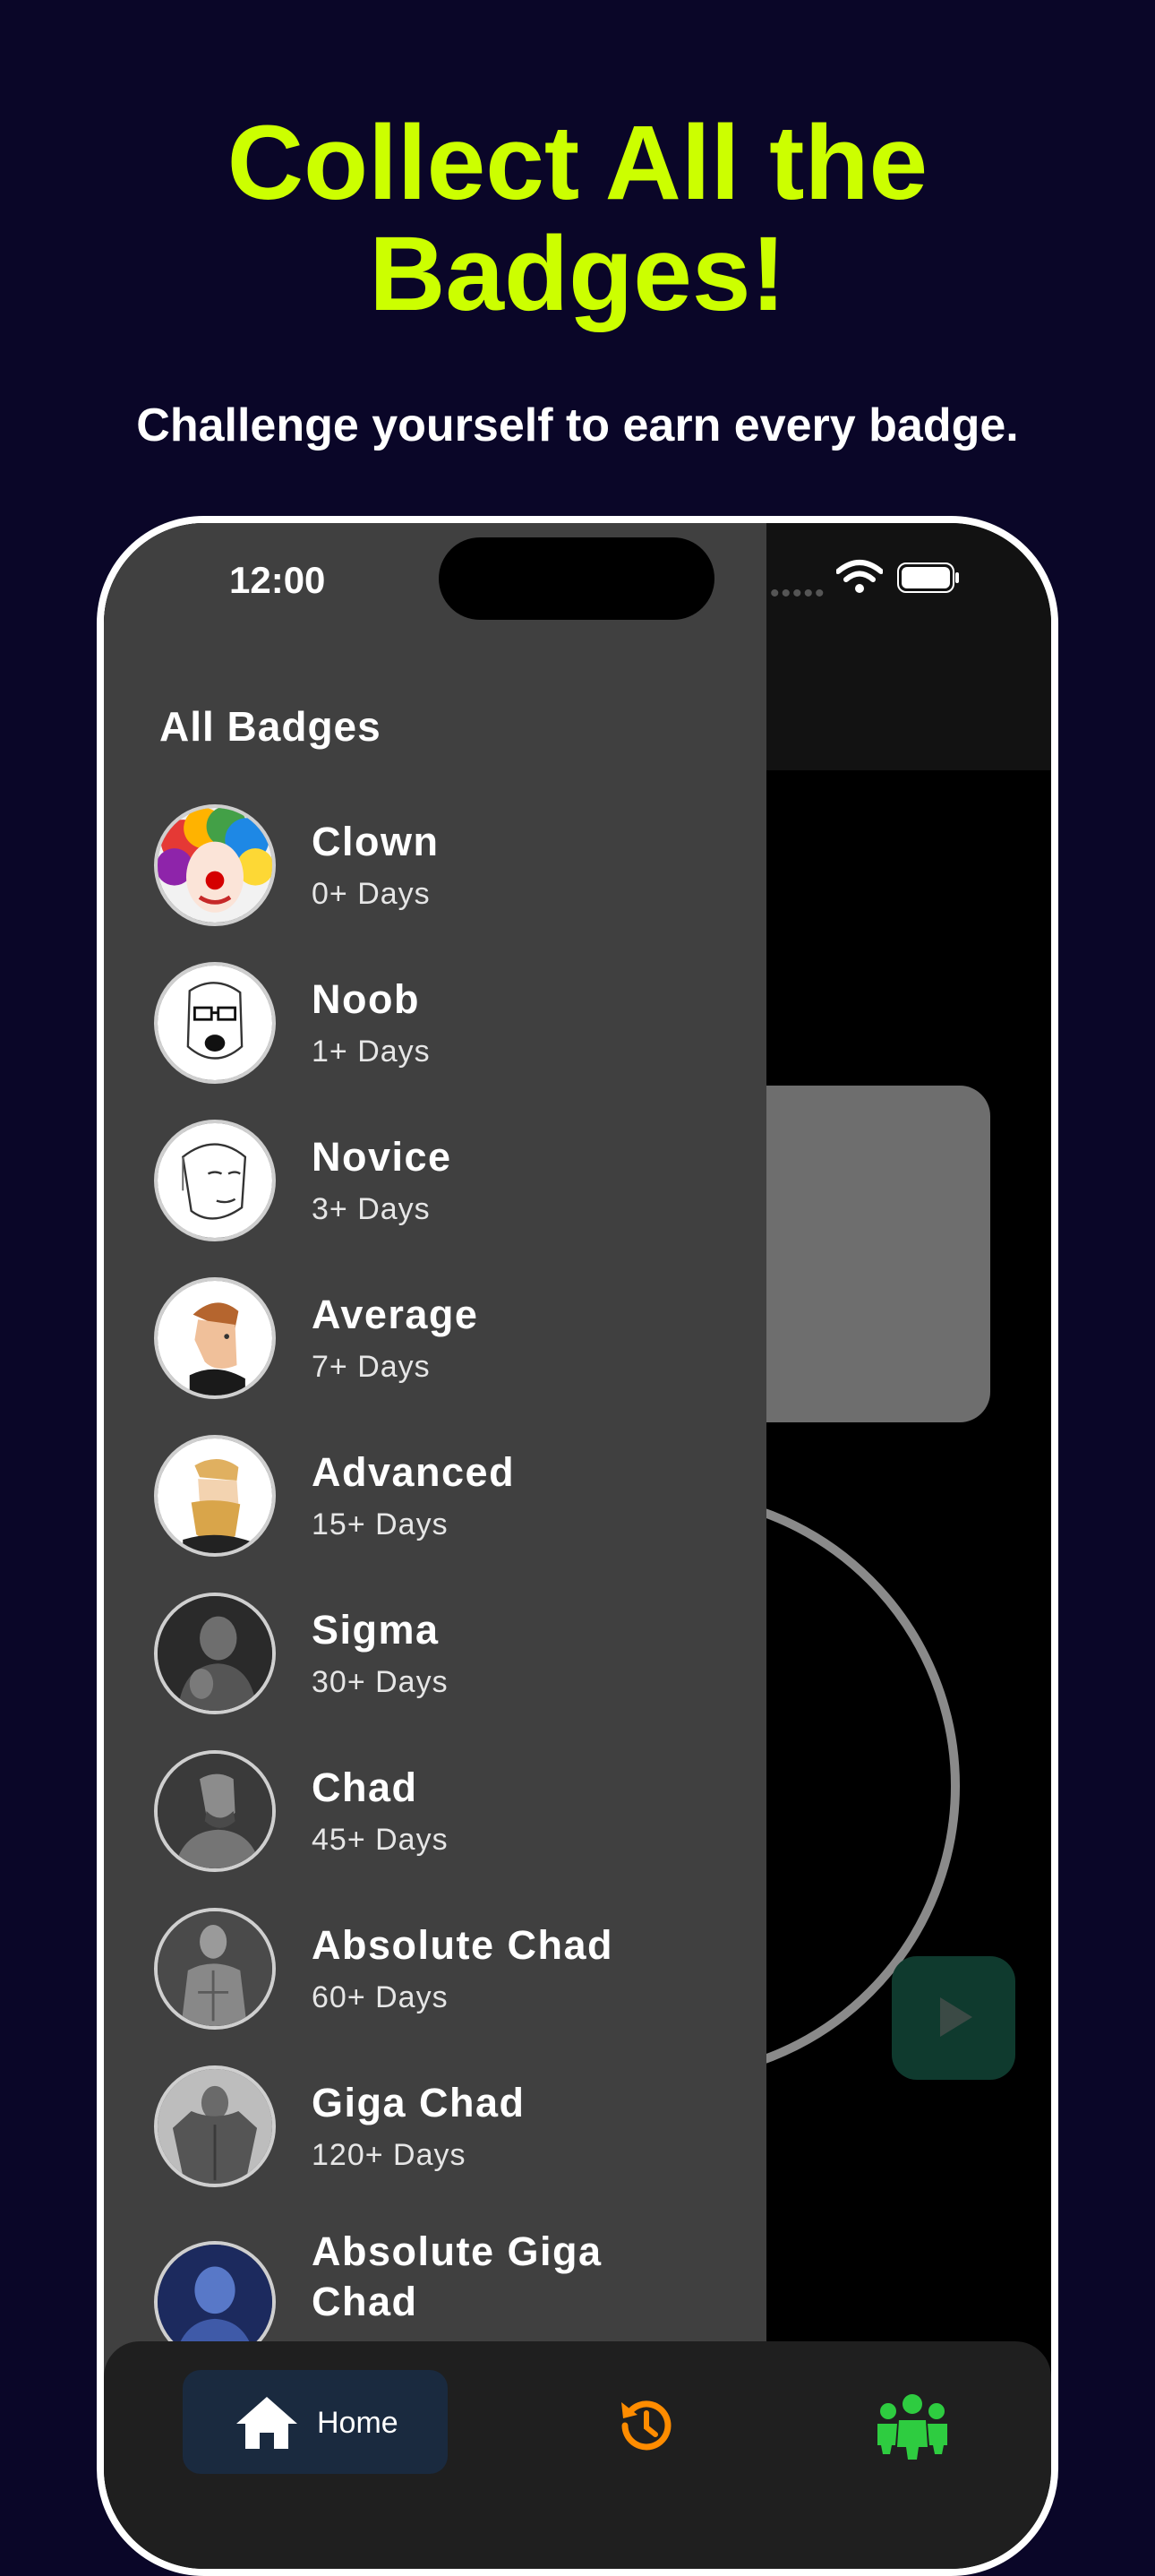 The height and width of the screenshot is (2576, 1155). Describe the element at coordinates (215, 1969) in the screenshot. I see `absolute-chad-photo-avatar` at that location.